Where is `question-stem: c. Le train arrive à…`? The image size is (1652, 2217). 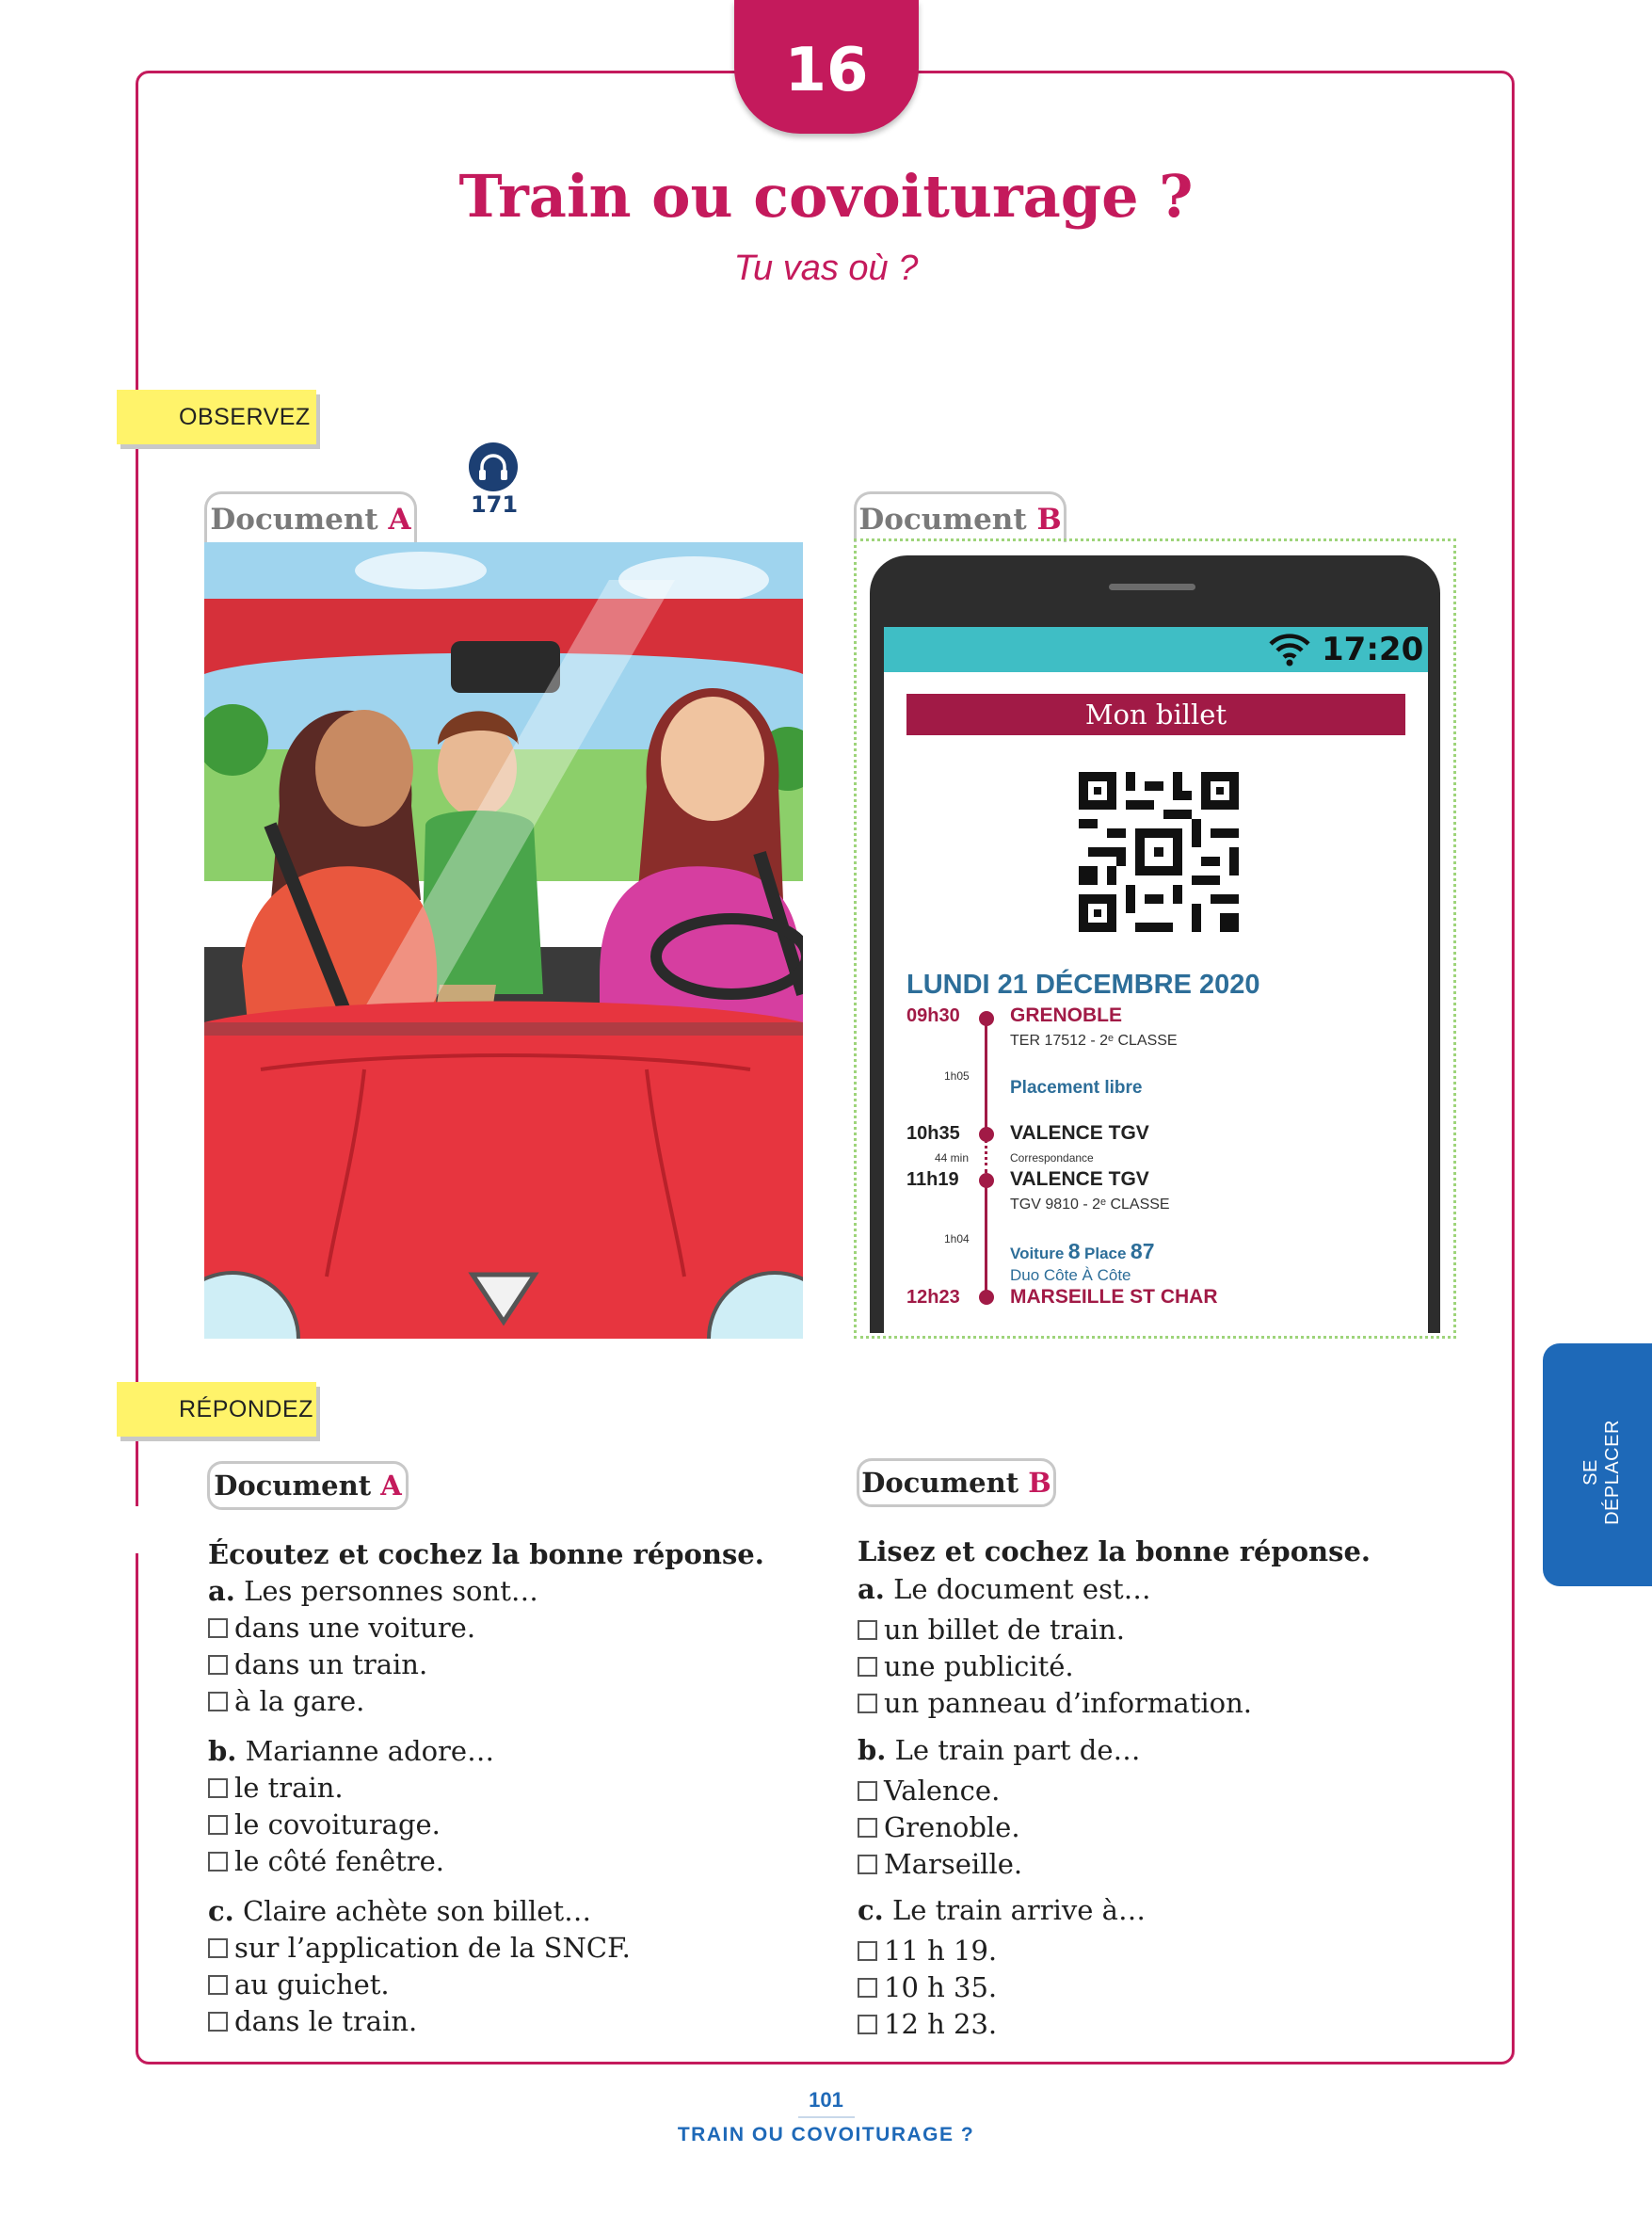 question-stem: c. Le train arrive à… is located at coordinates (1002, 1910).